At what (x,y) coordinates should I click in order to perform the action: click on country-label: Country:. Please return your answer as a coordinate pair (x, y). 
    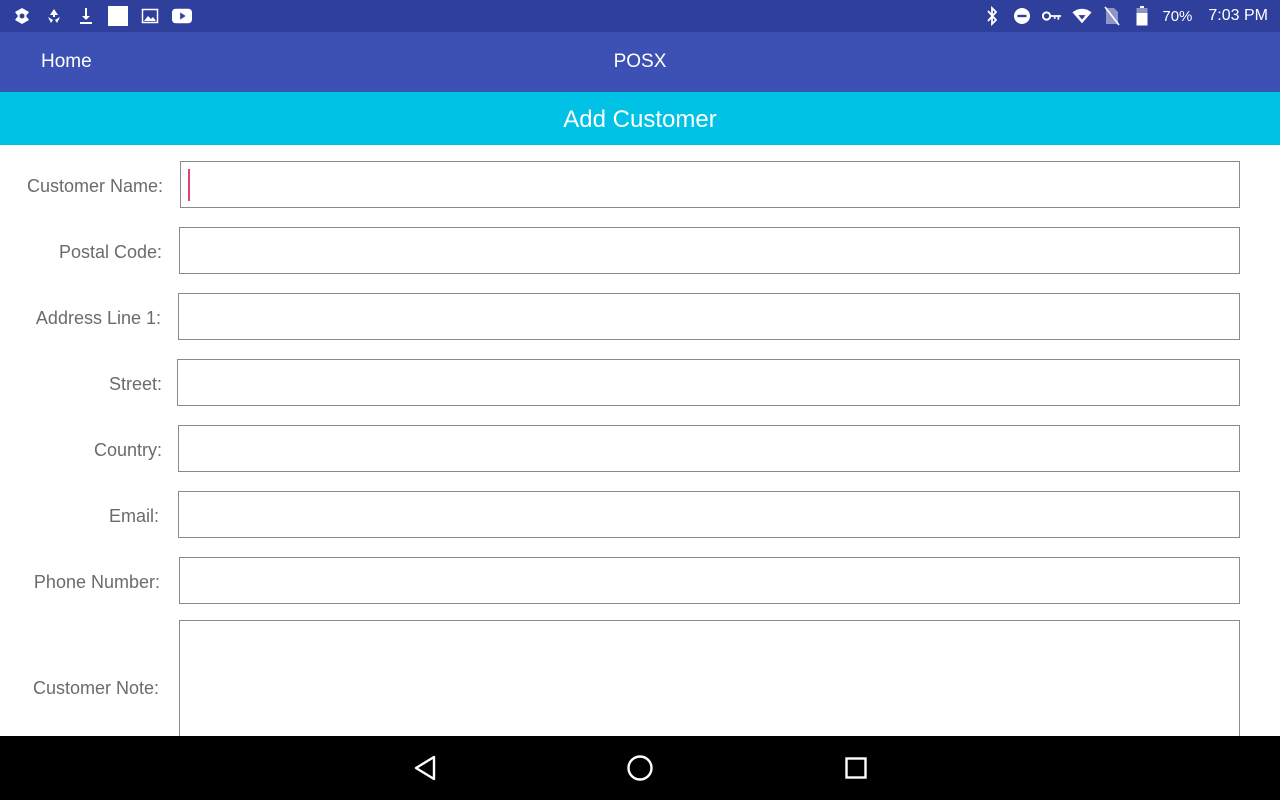
    Looking at the image, I should click on (127, 450).